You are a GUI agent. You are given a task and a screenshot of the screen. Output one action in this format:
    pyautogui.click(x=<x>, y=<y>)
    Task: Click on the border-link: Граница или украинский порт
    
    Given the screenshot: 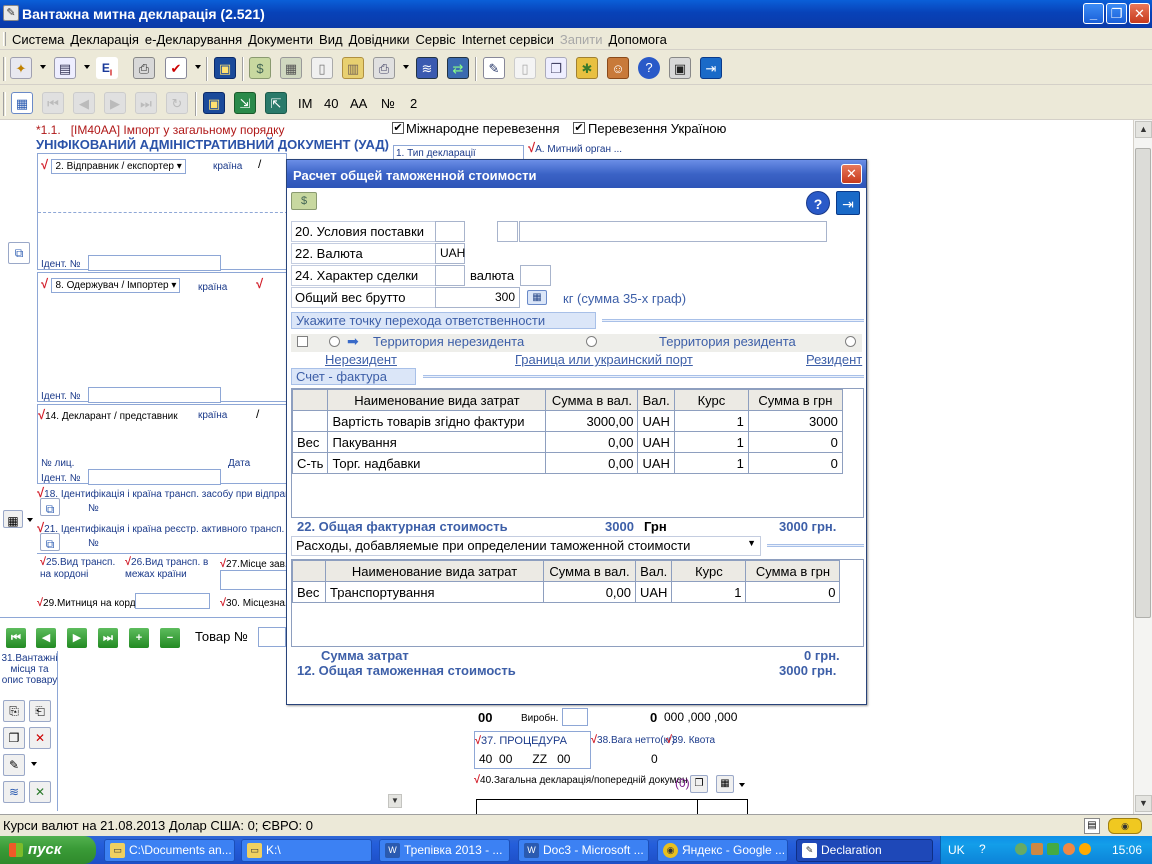 What is the action you would take?
    pyautogui.click(x=604, y=359)
    